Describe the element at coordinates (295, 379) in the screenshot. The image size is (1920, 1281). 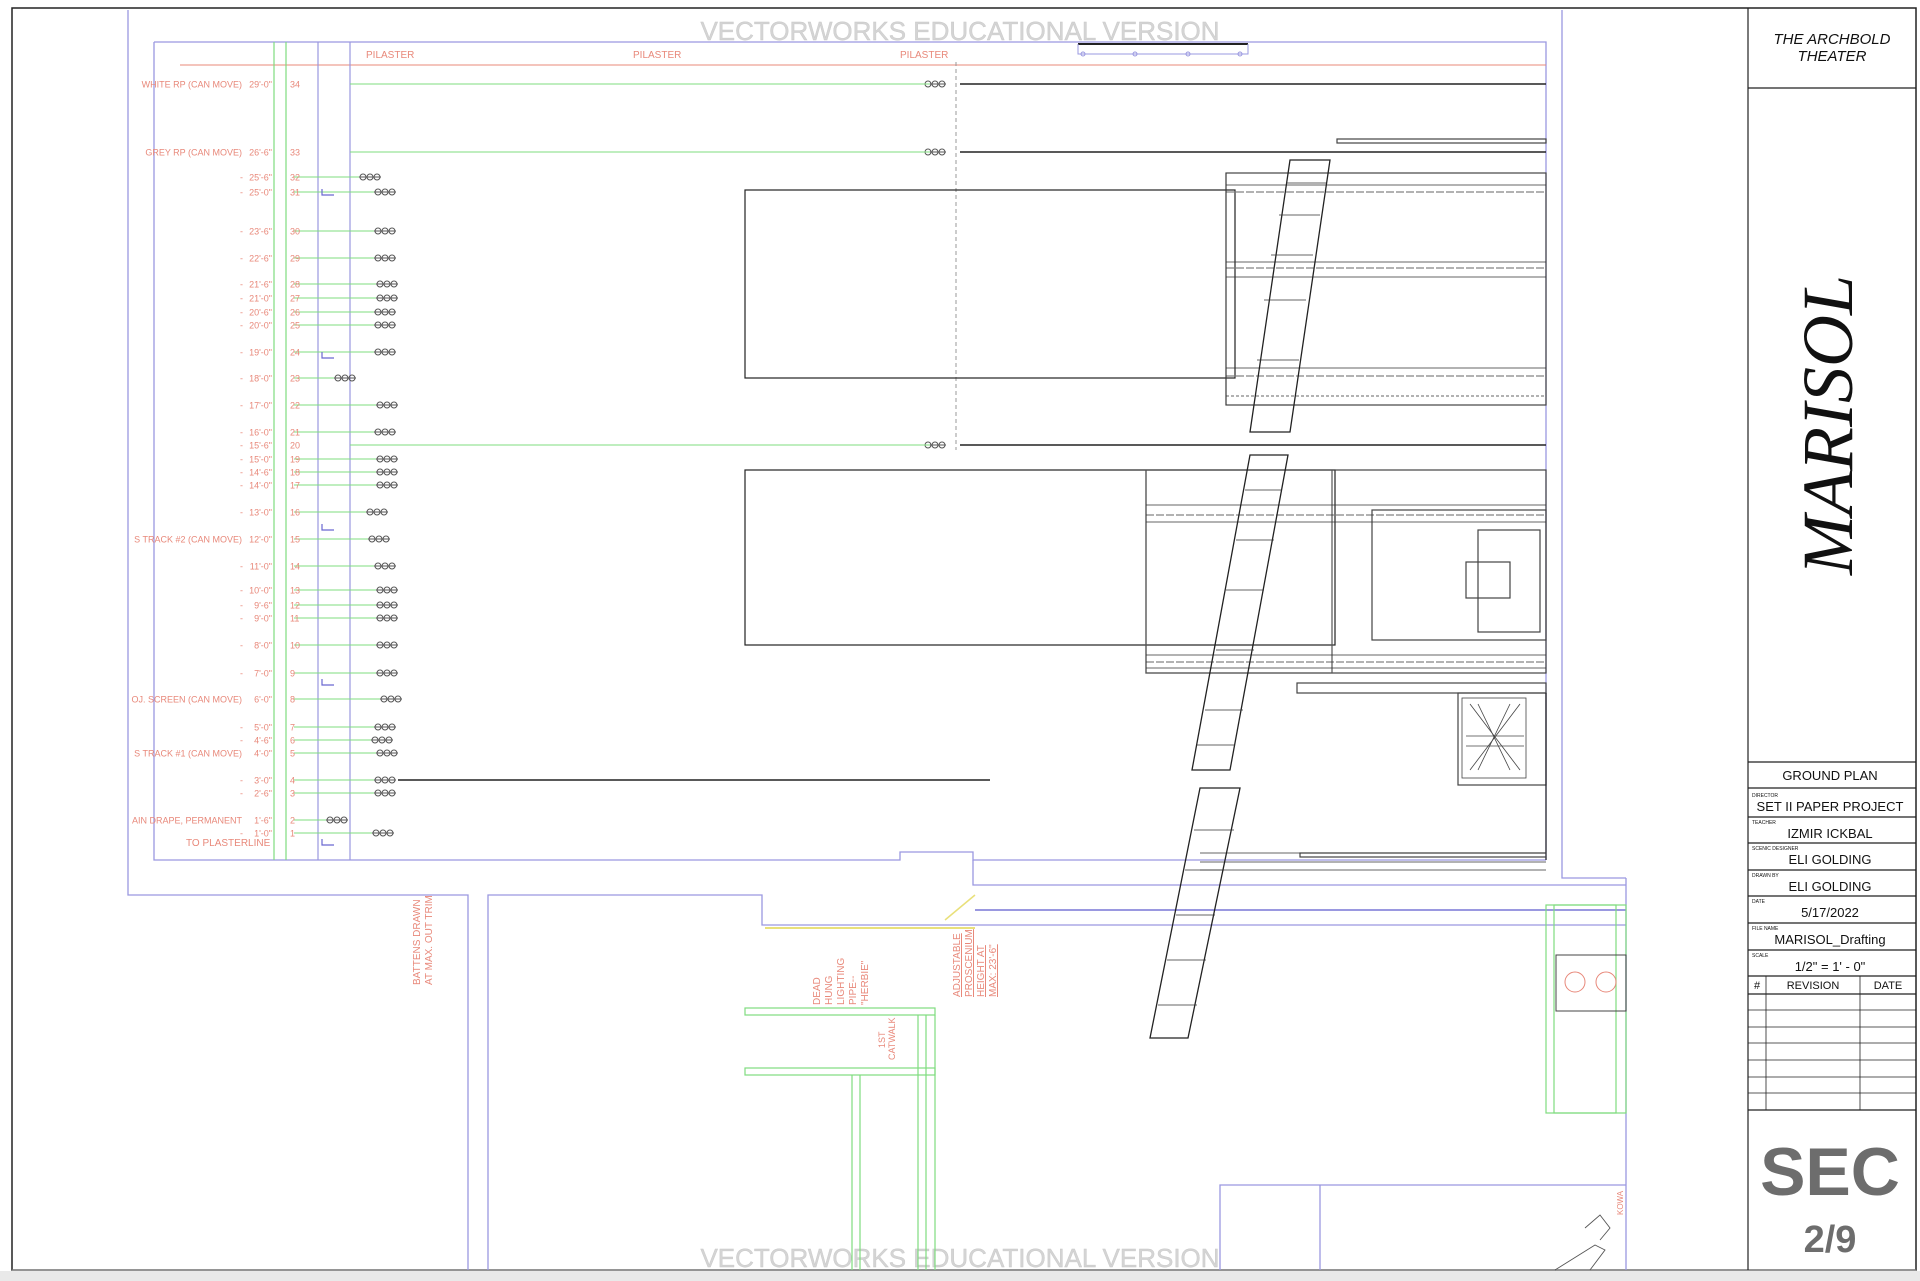
I see `lineset-number: 23` at that location.